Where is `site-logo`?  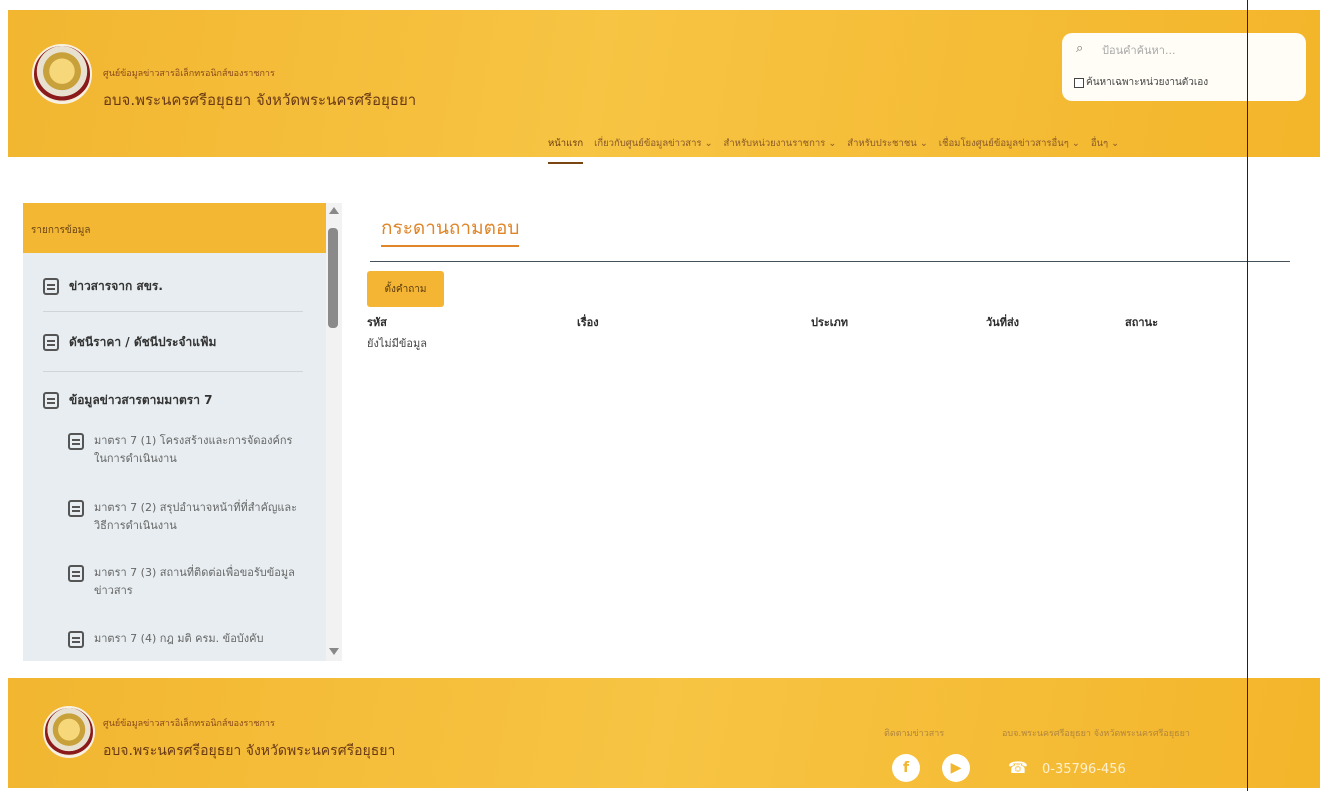
site-logo is located at coordinates (62, 74).